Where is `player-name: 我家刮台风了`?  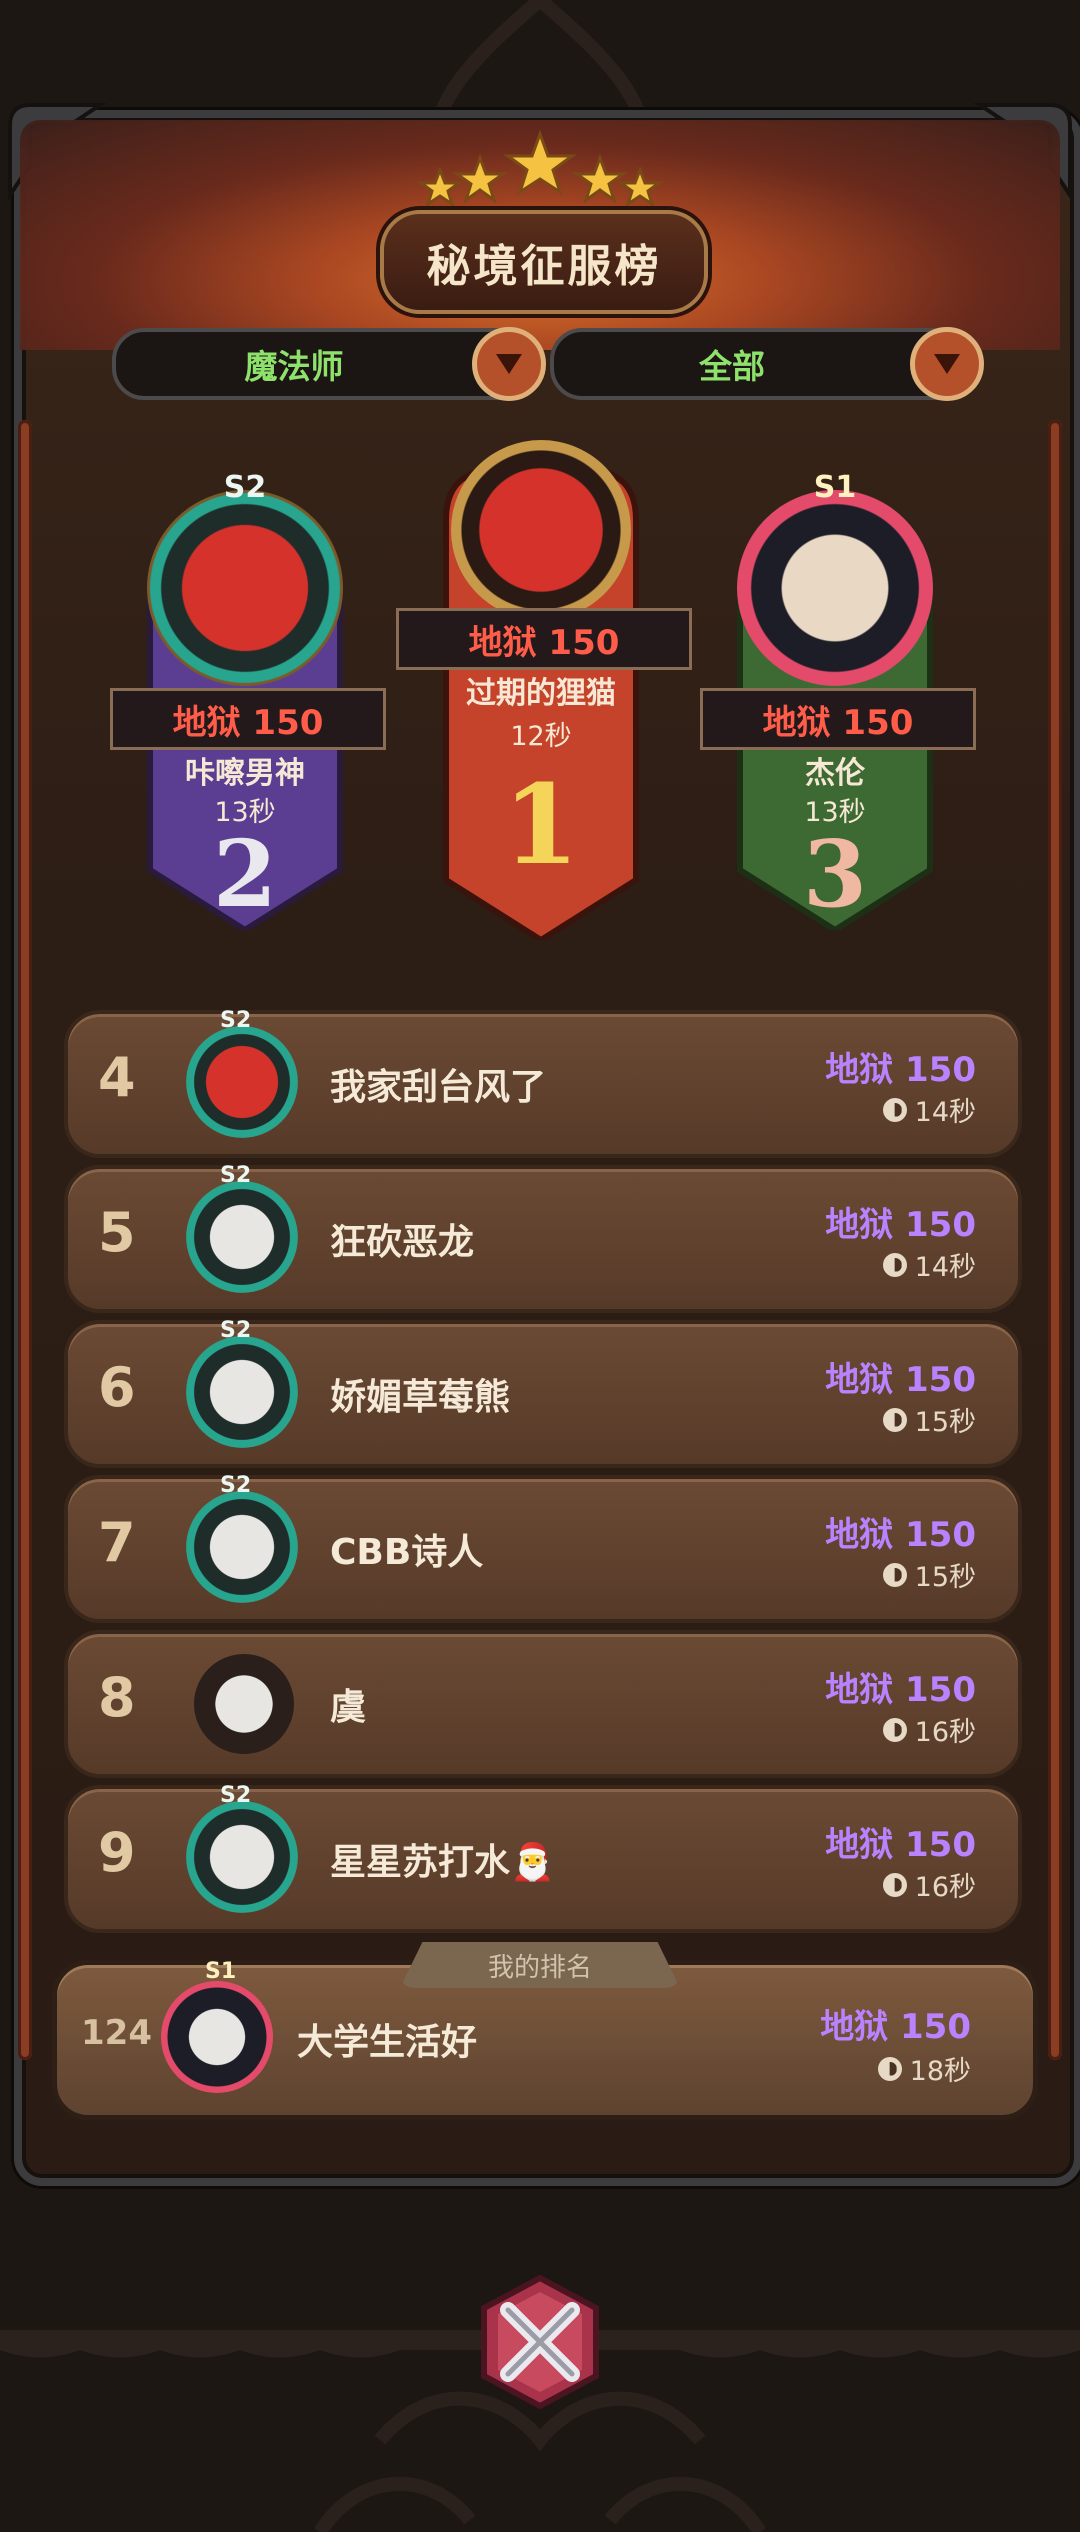
player-name: 我家刮台风了 is located at coordinates (438, 1087).